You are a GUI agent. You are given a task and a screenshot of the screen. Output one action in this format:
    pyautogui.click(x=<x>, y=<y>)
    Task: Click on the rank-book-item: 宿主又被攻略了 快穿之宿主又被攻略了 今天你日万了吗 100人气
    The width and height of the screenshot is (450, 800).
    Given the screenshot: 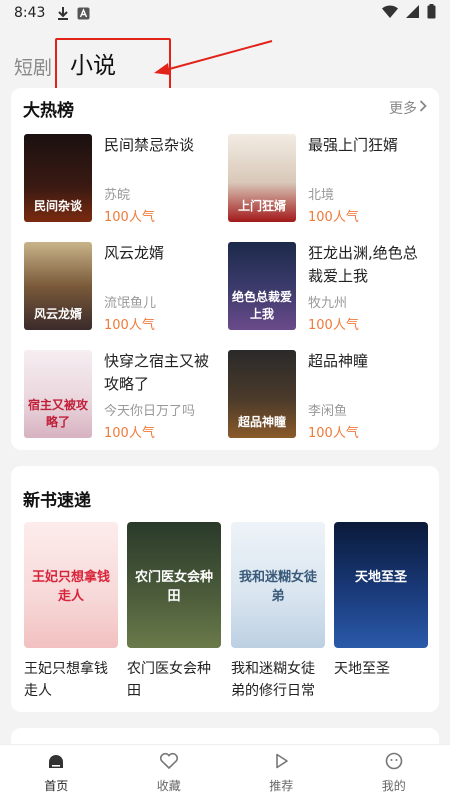 What is the action you would take?
    pyautogui.click(x=124, y=395)
    